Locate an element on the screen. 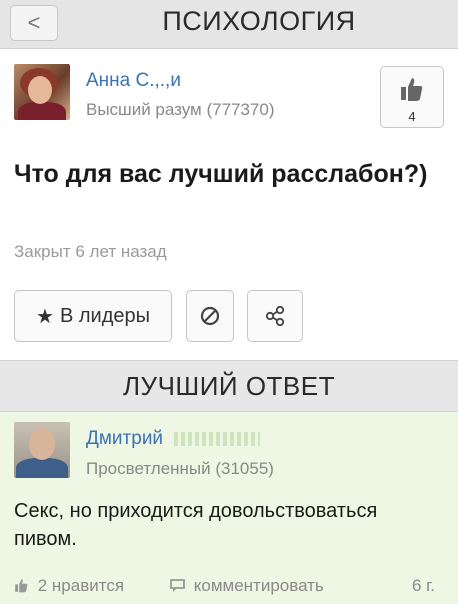  like-count: 4 is located at coordinates (412, 116).